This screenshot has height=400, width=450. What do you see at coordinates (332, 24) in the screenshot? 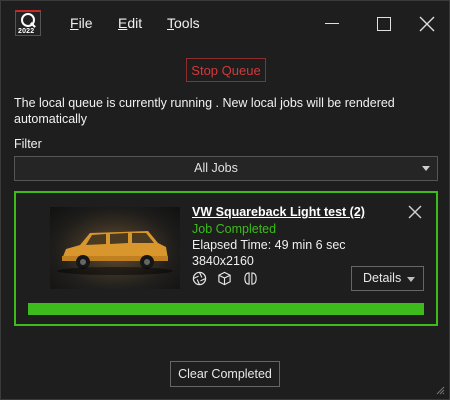
I see `minimize-button` at bounding box center [332, 24].